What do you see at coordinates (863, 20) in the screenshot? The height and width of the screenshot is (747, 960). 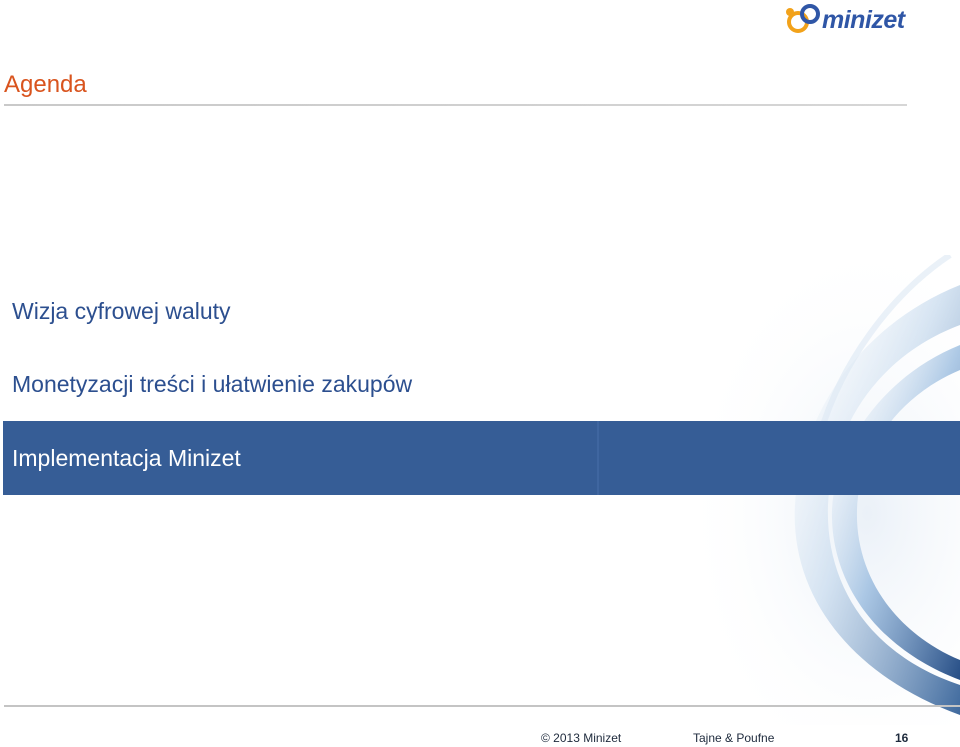 I see `logo-text: minizet` at bounding box center [863, 20].